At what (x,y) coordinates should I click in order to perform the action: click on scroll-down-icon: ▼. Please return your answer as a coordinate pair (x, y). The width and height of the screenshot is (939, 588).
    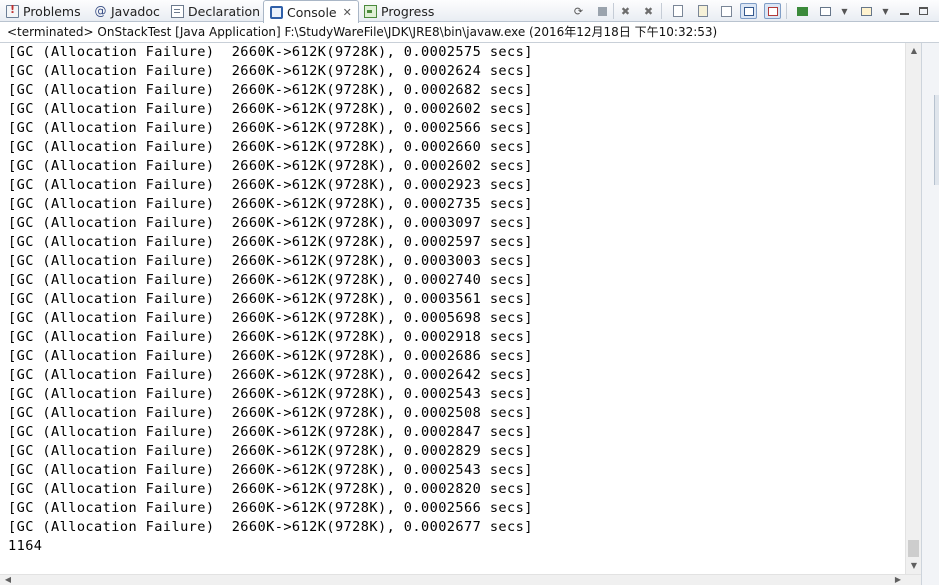
    Looking at the image, I should click on (914, 566).